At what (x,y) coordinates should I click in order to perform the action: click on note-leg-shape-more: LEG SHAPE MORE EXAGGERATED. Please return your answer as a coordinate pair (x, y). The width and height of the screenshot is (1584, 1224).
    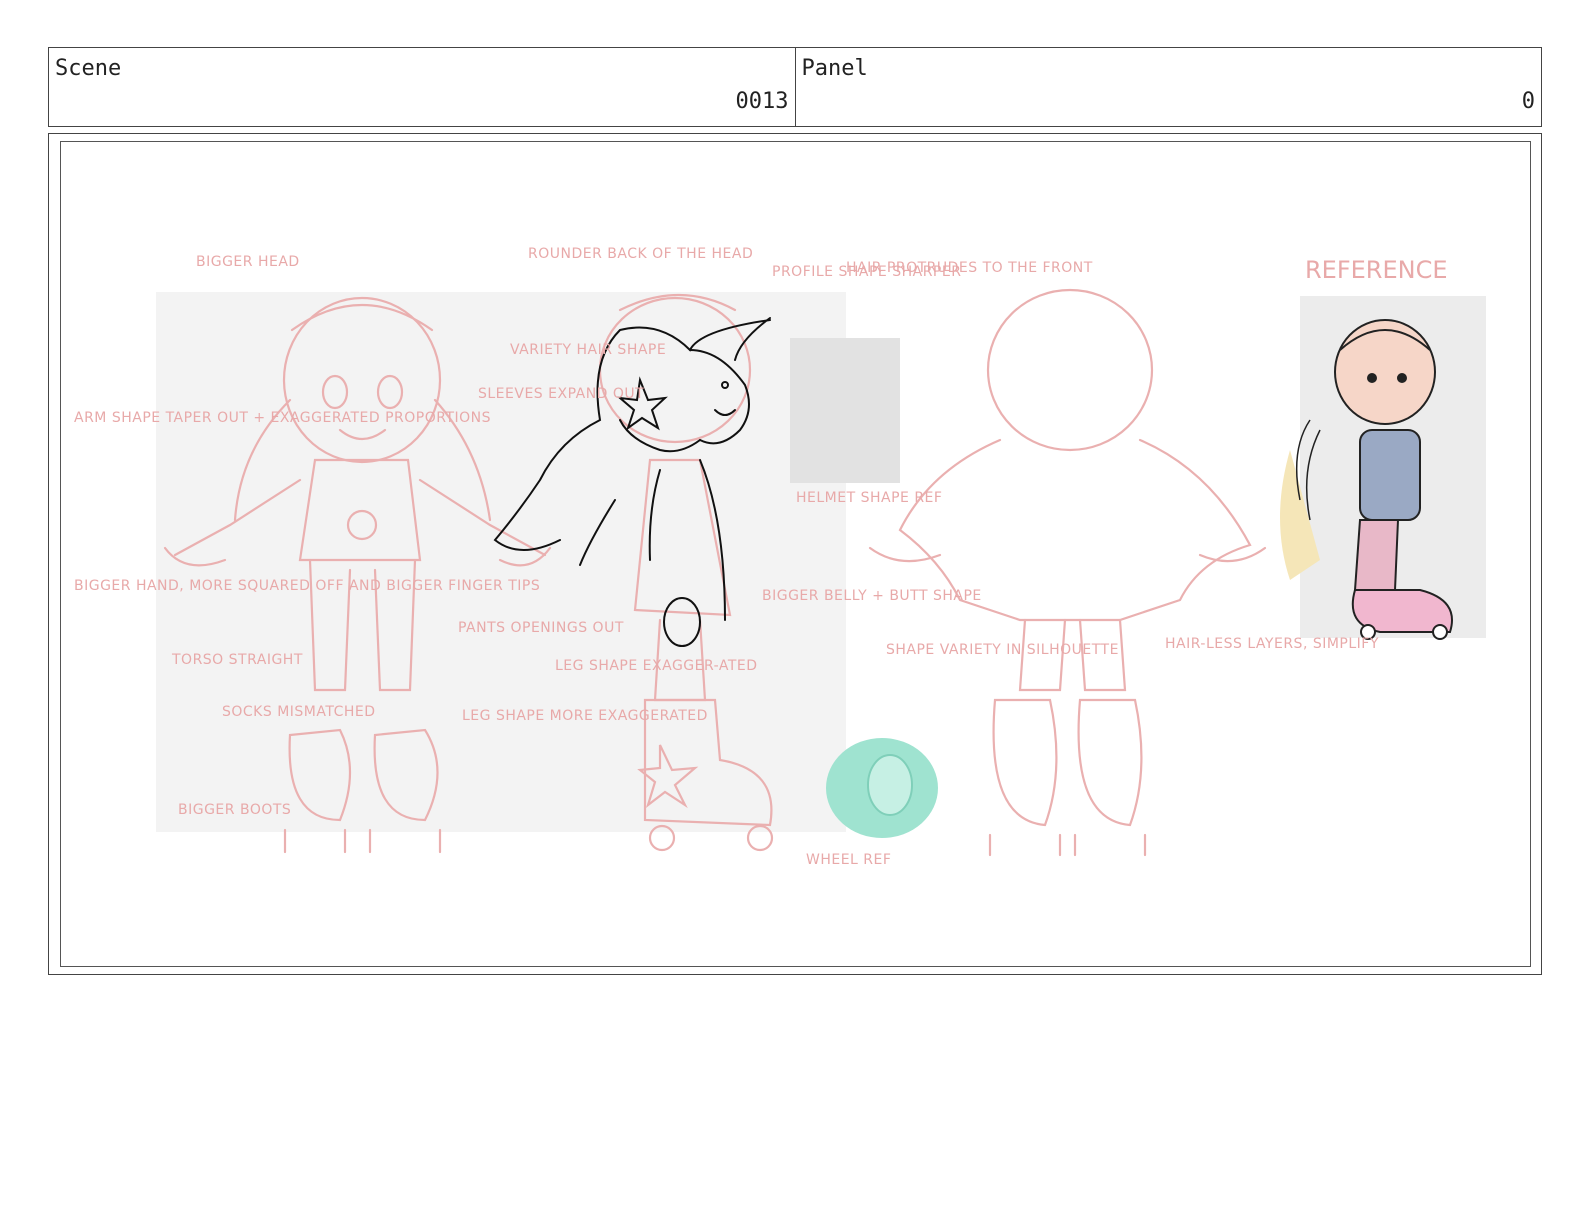
    Looking at the image, I should click on (585, 716).